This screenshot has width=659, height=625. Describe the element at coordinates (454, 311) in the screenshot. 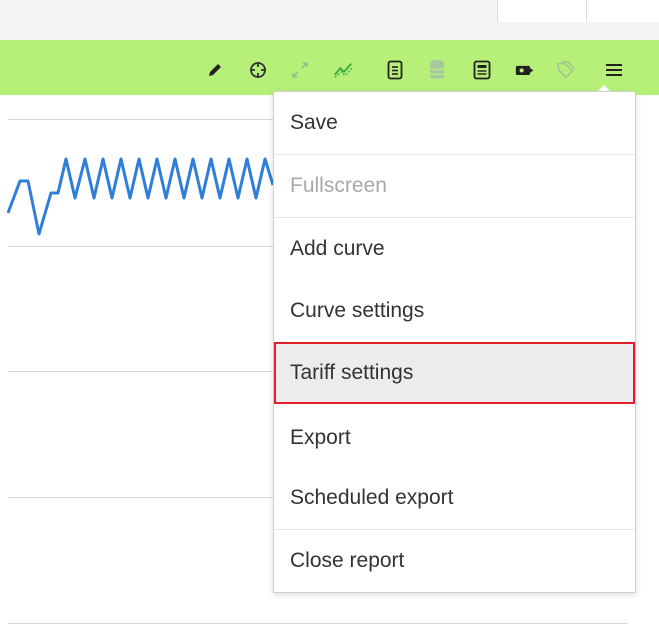

I see `menu-item-curve-settings: Curve settings` at that location.